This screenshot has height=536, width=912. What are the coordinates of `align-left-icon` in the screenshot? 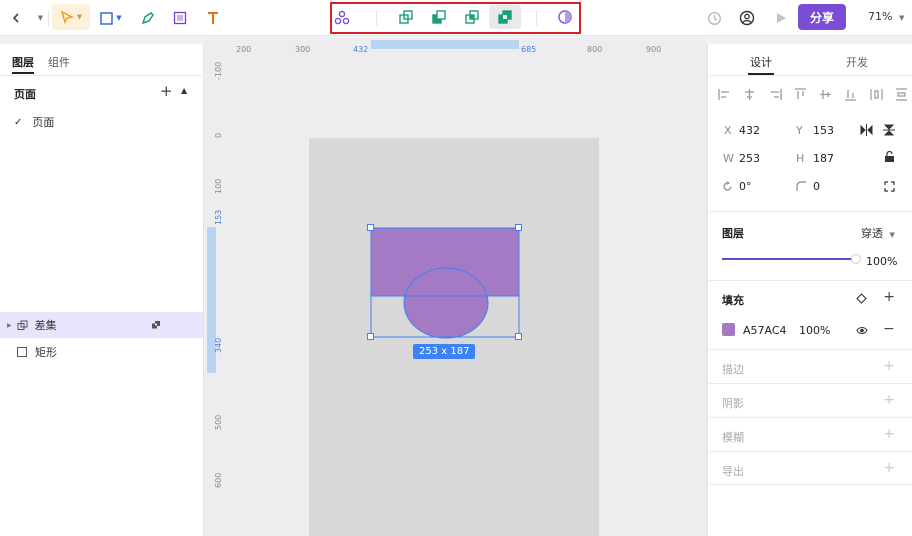 It's located at (724, 94).